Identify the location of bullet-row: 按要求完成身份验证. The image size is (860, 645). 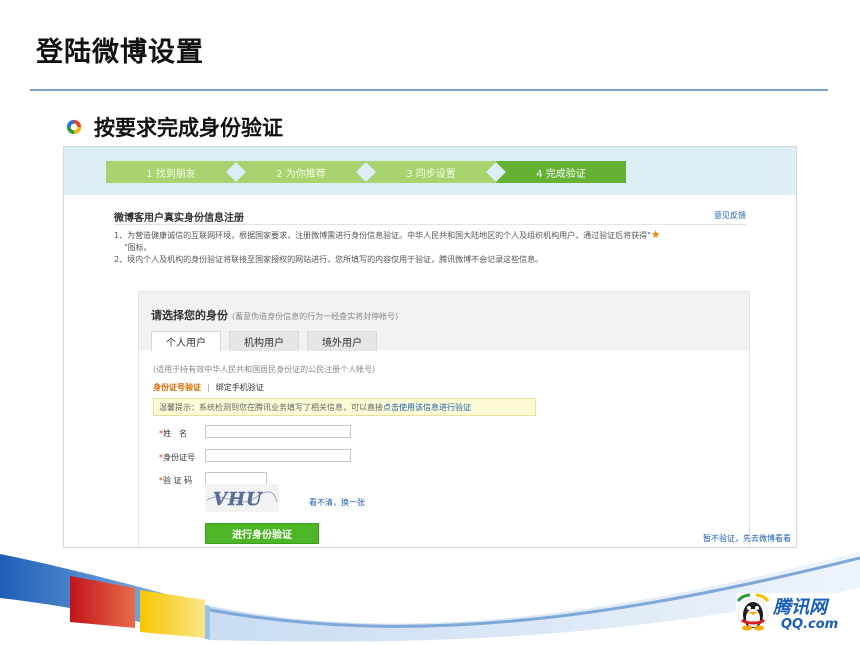
(174, 127).